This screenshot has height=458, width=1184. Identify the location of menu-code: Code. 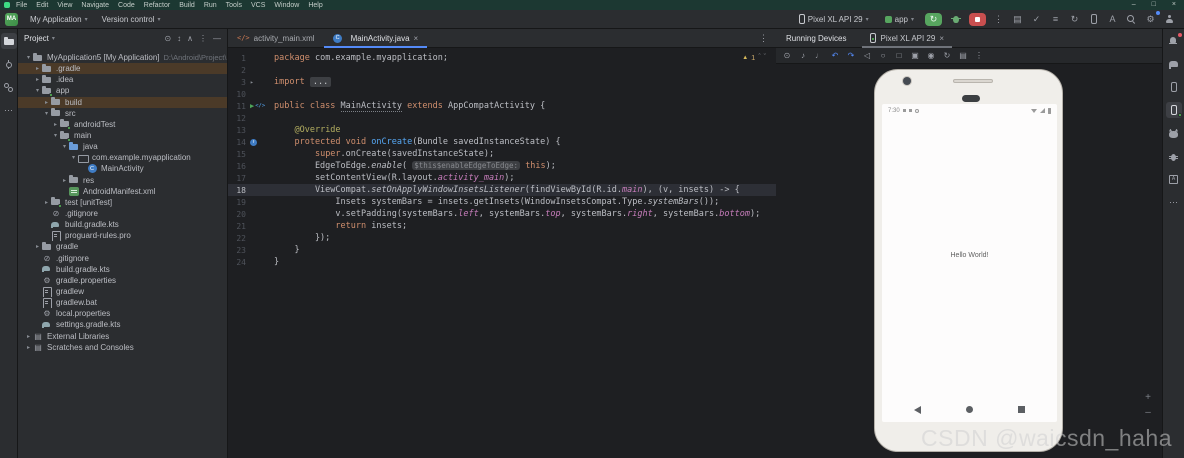
(126, 5).